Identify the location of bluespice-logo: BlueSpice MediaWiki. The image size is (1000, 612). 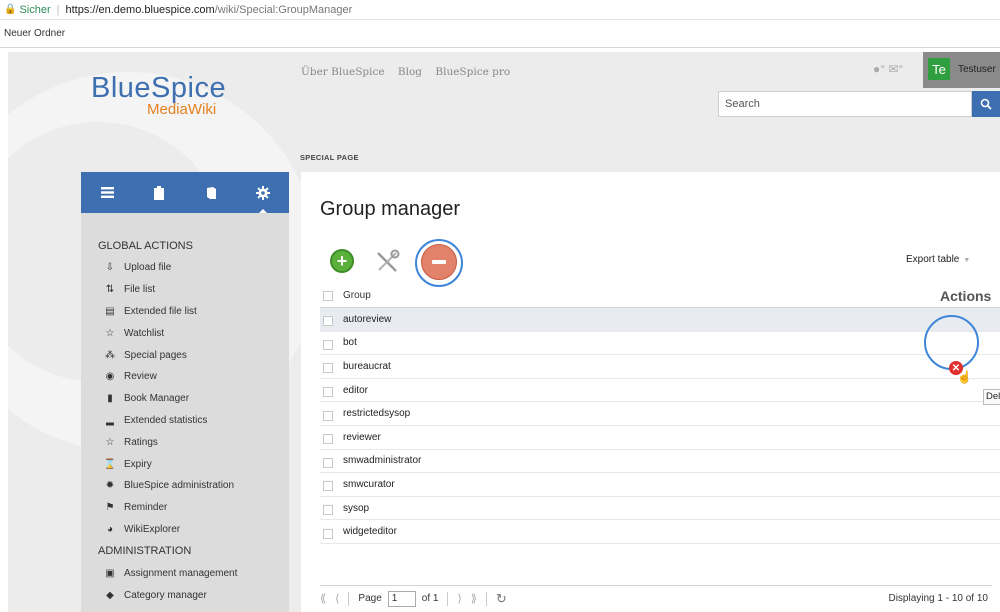
(171, 99).